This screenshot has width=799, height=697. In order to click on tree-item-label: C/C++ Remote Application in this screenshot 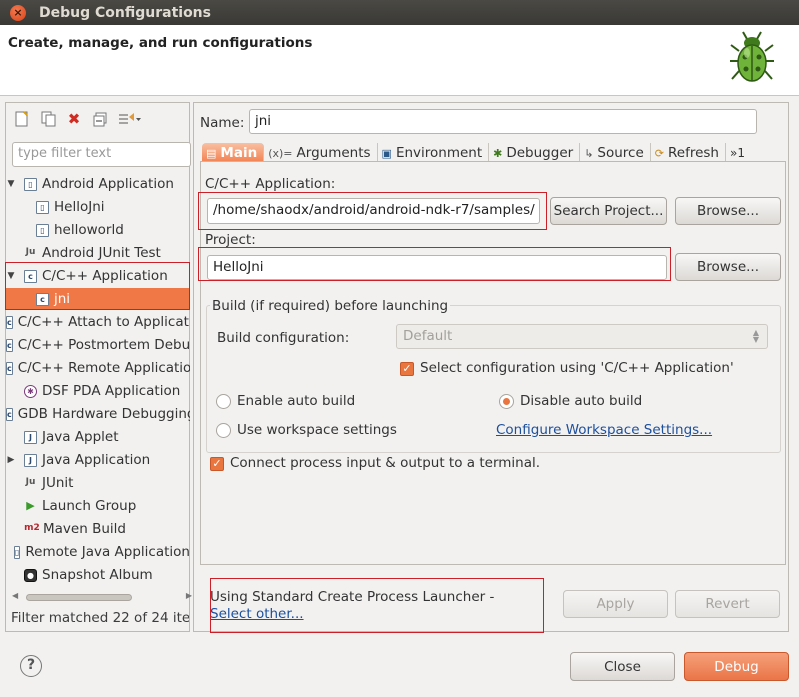, I will do `click(103, 368)`.